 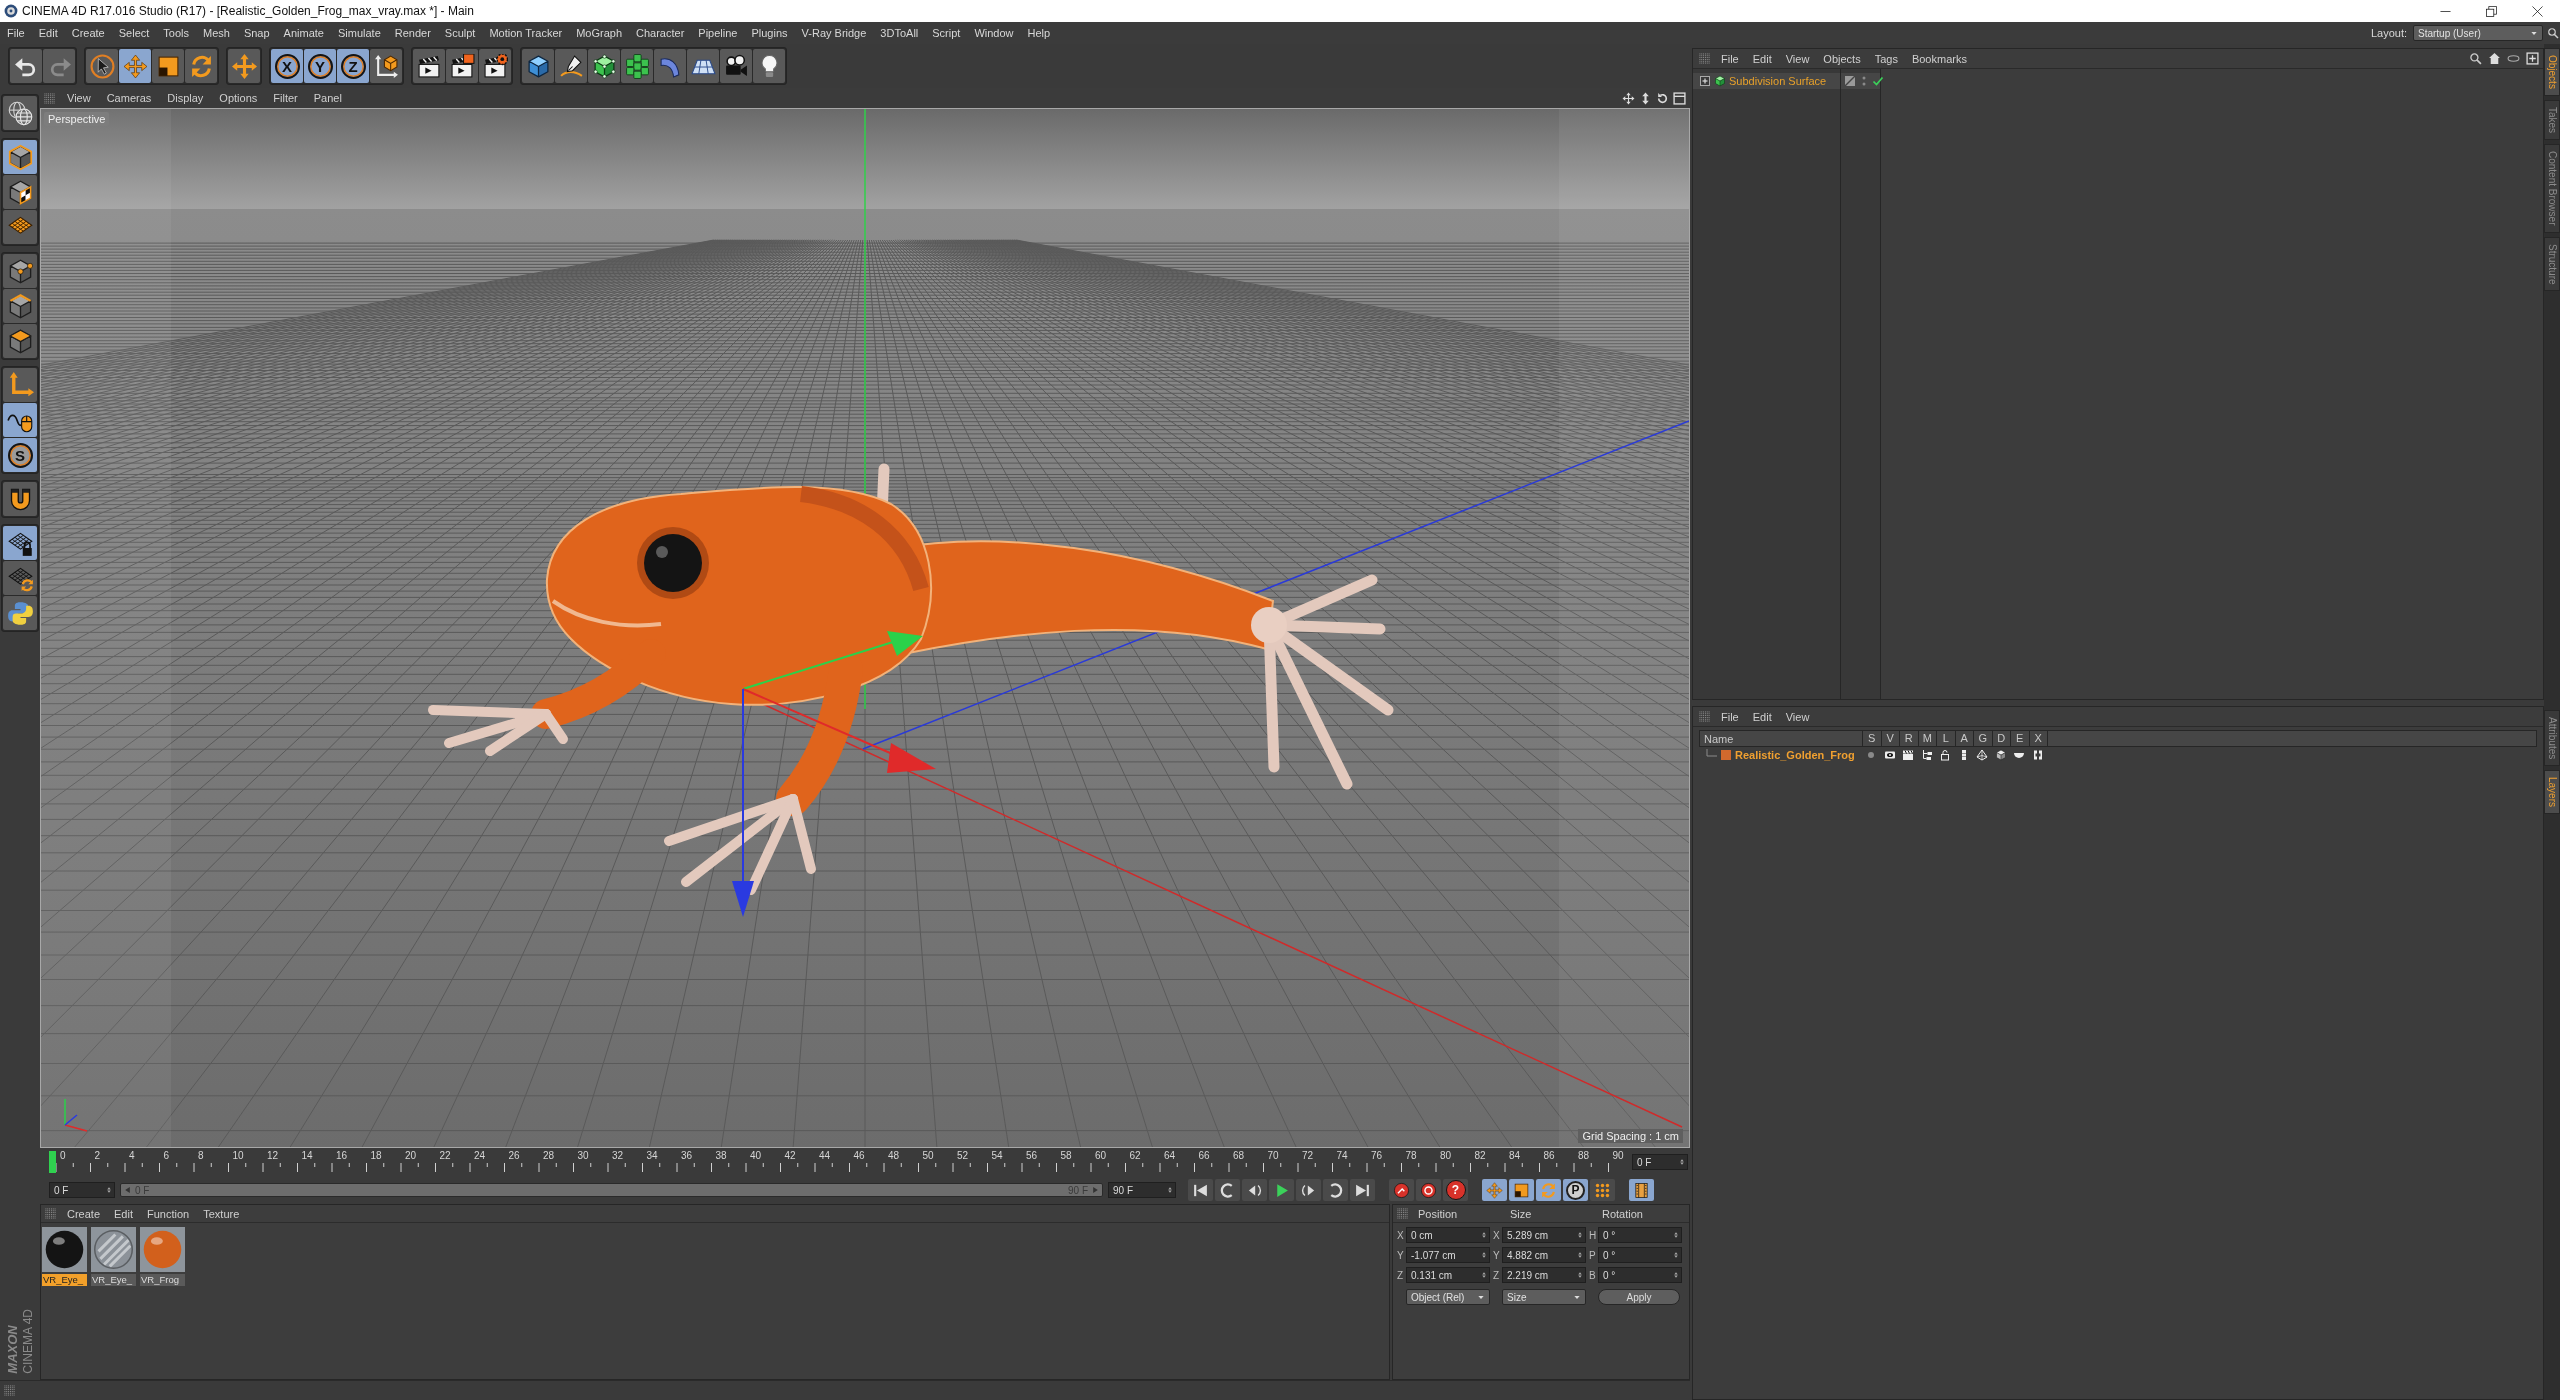 I want to click on x-axis-button: X, so click(x=287, y=66).